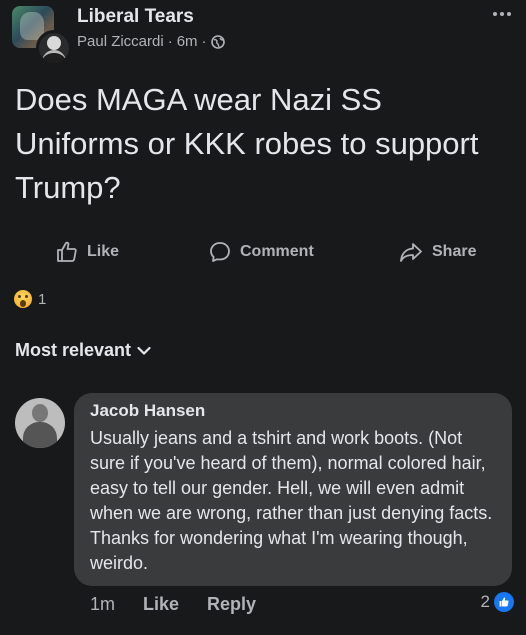  I want to click on post-meta: Paul Ziccardi · 6m ·, so click(151, 41).